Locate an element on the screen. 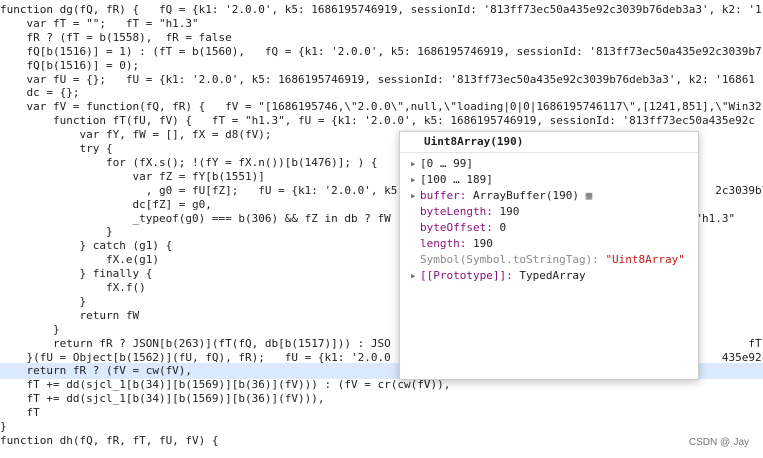 This screenshot has width=763, height=458. popup-value: ArrayBuffer(190) is located at coordinates (525, 195).